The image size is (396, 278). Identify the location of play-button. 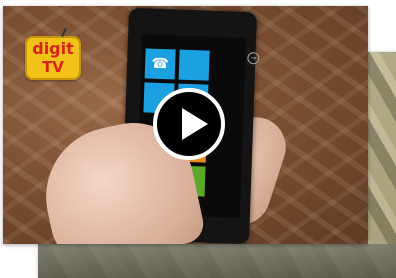
(189, 124).